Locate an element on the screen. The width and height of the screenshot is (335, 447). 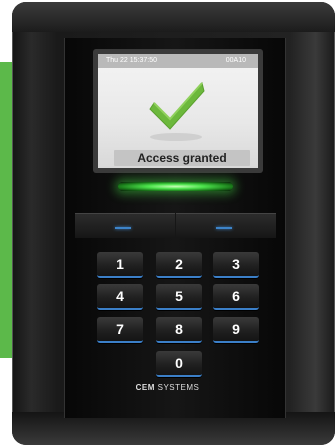
key-label: 2 is located at coordinates (179, 264).